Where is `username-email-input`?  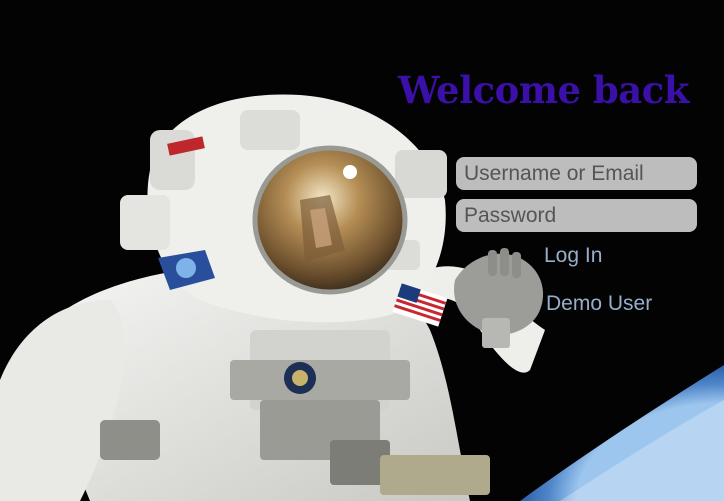
username-email-input is located at coordinates (576, 173).